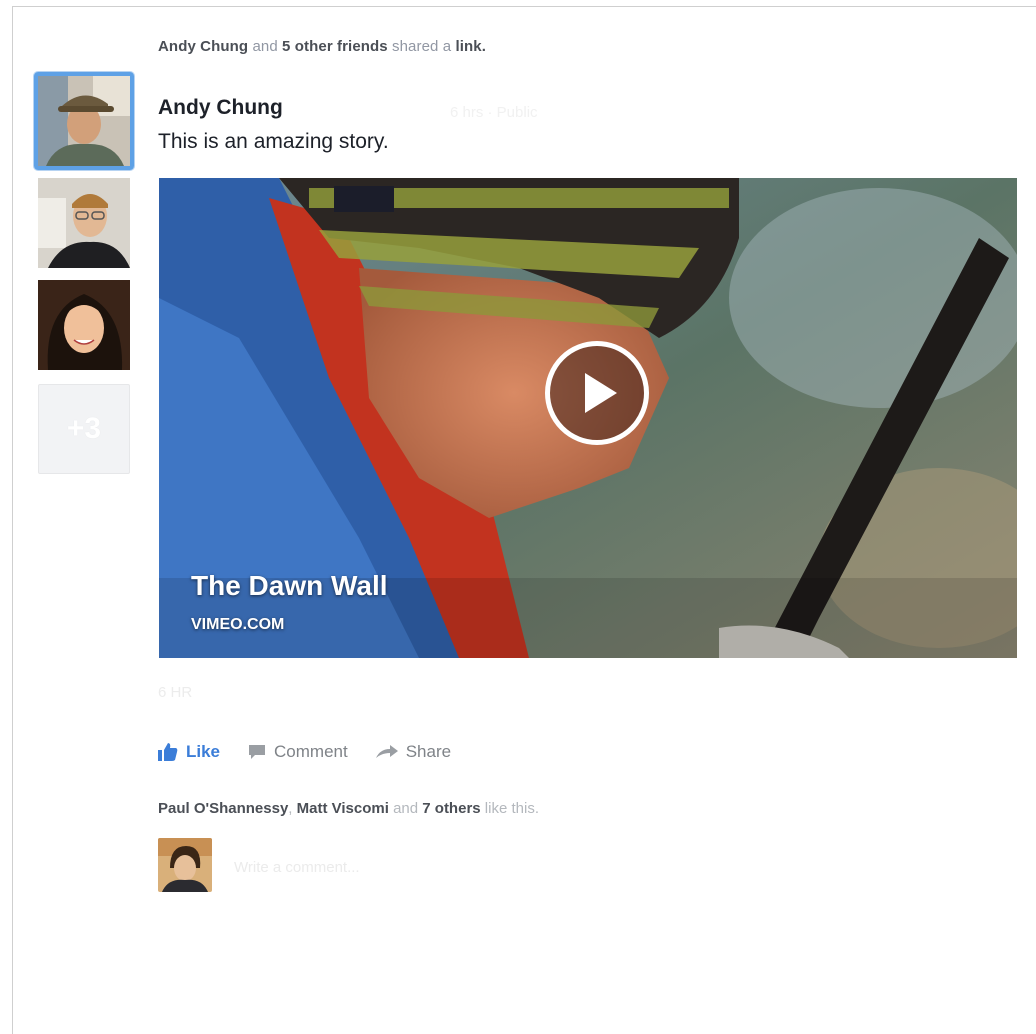 The image size is (1036, 1034). What do you see at coordinates (289, 586) in the screenshot?
I see `video-title: The Dawn Wall` at bounding box center [289, 586].